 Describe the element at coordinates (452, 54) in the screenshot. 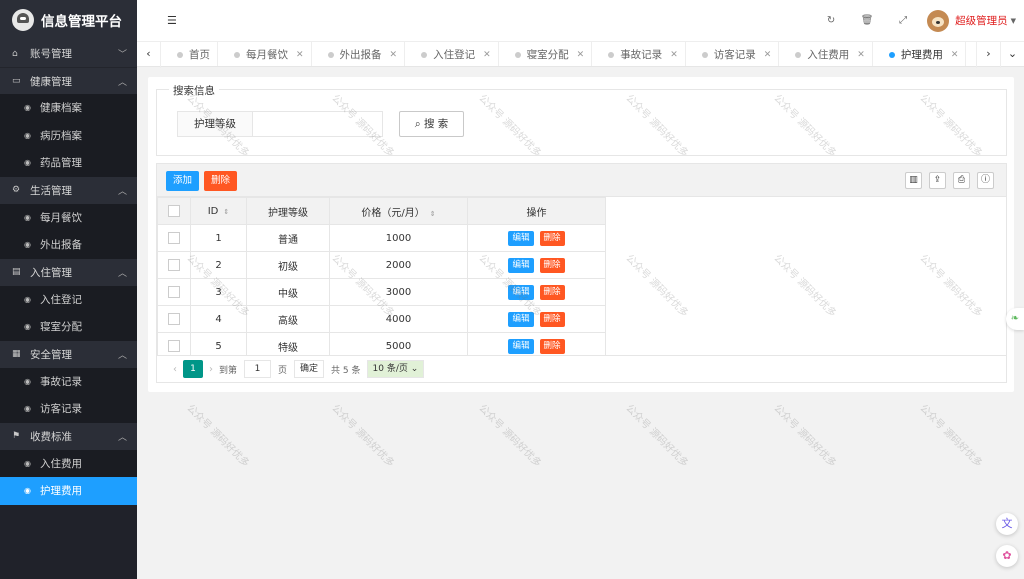

I see `tab: 入住登记 ✕` at that location.